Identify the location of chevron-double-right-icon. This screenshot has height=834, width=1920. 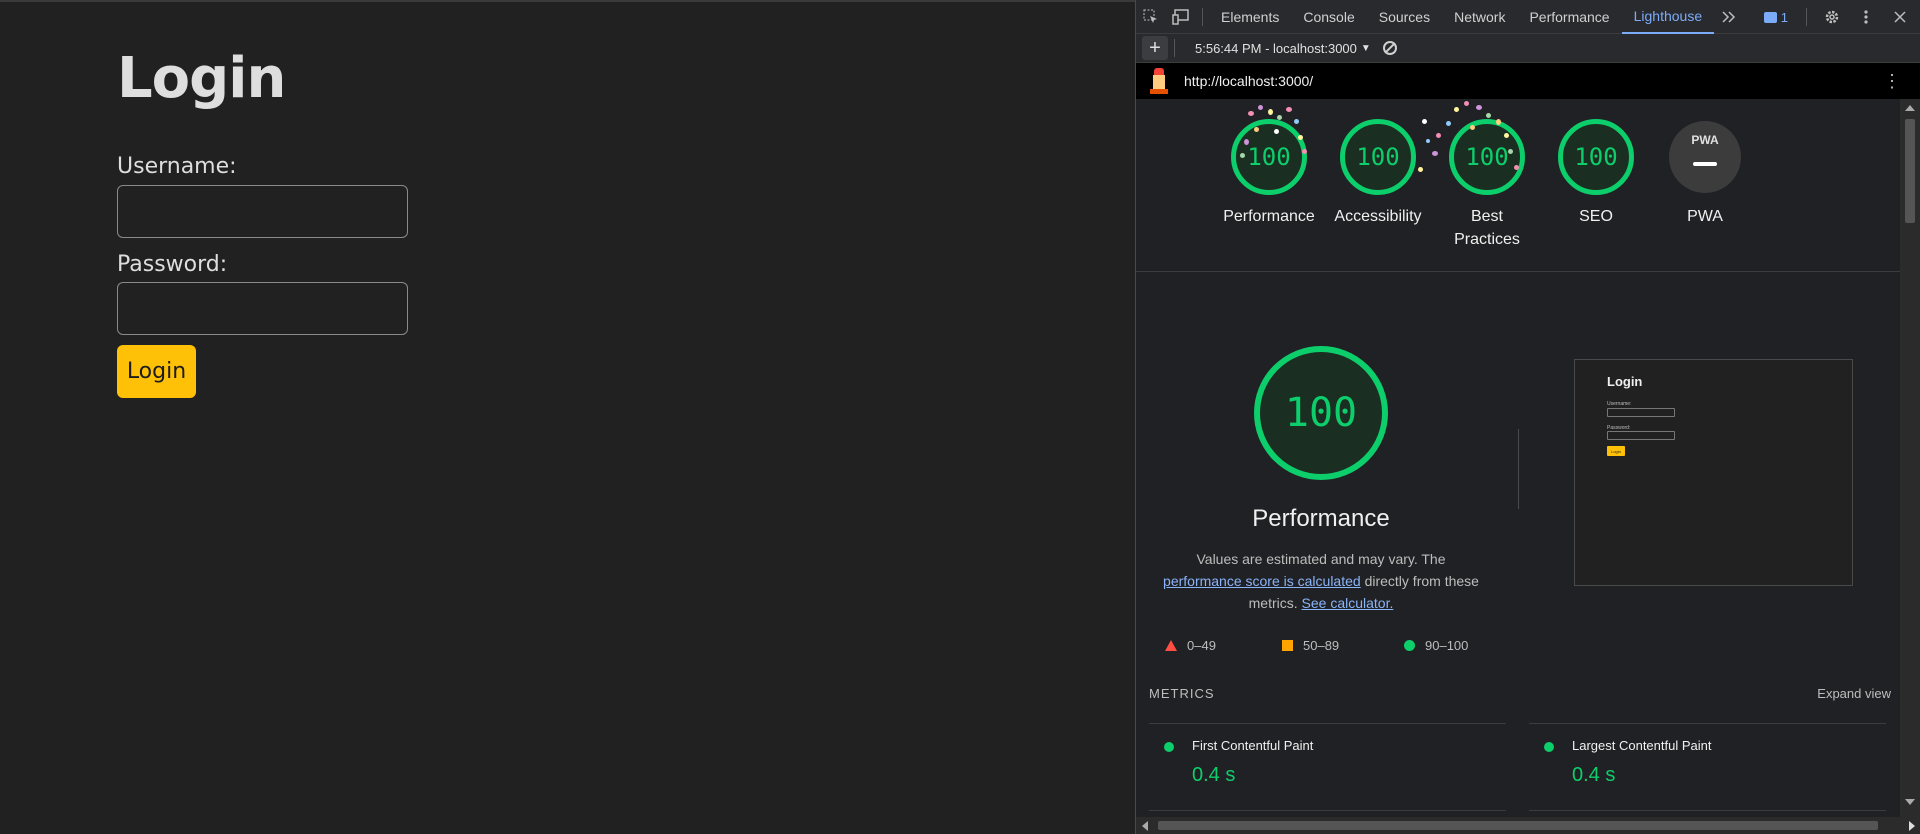
(1729, 17).